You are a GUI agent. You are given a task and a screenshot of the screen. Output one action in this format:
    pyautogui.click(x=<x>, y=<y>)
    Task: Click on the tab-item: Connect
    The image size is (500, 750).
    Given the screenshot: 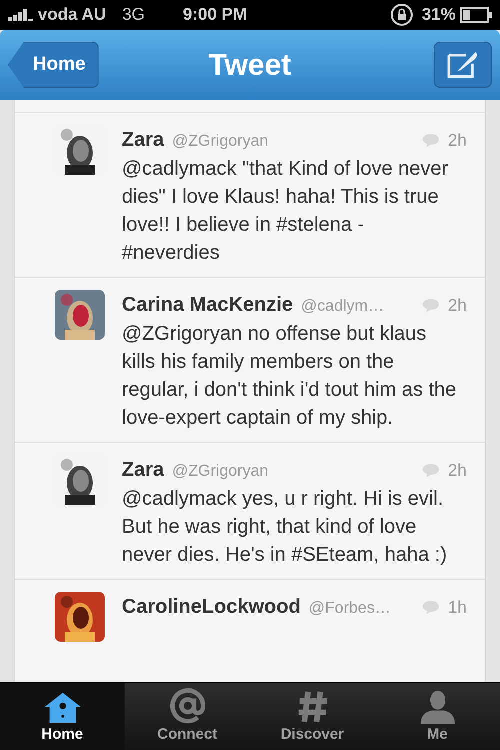 What is the action you would take?
    pyautogui.click(x=187, y=716)
    